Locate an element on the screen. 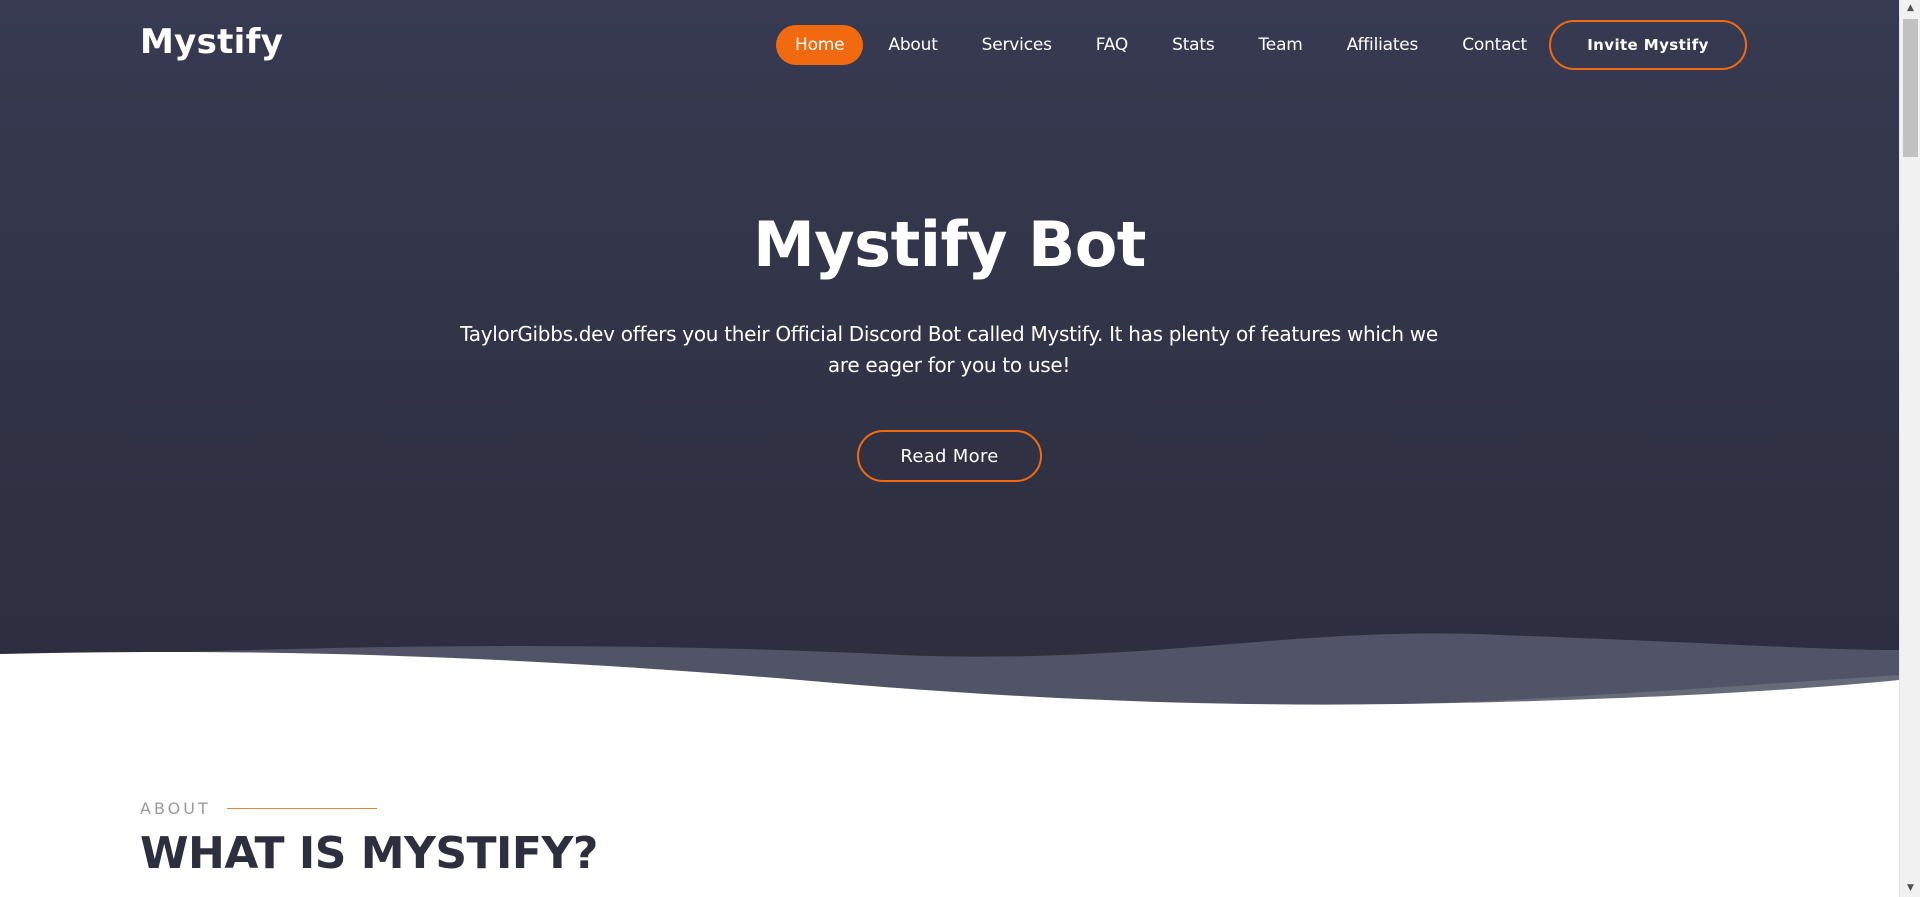  nav-item-about: About is located at coordinates (912, 45).